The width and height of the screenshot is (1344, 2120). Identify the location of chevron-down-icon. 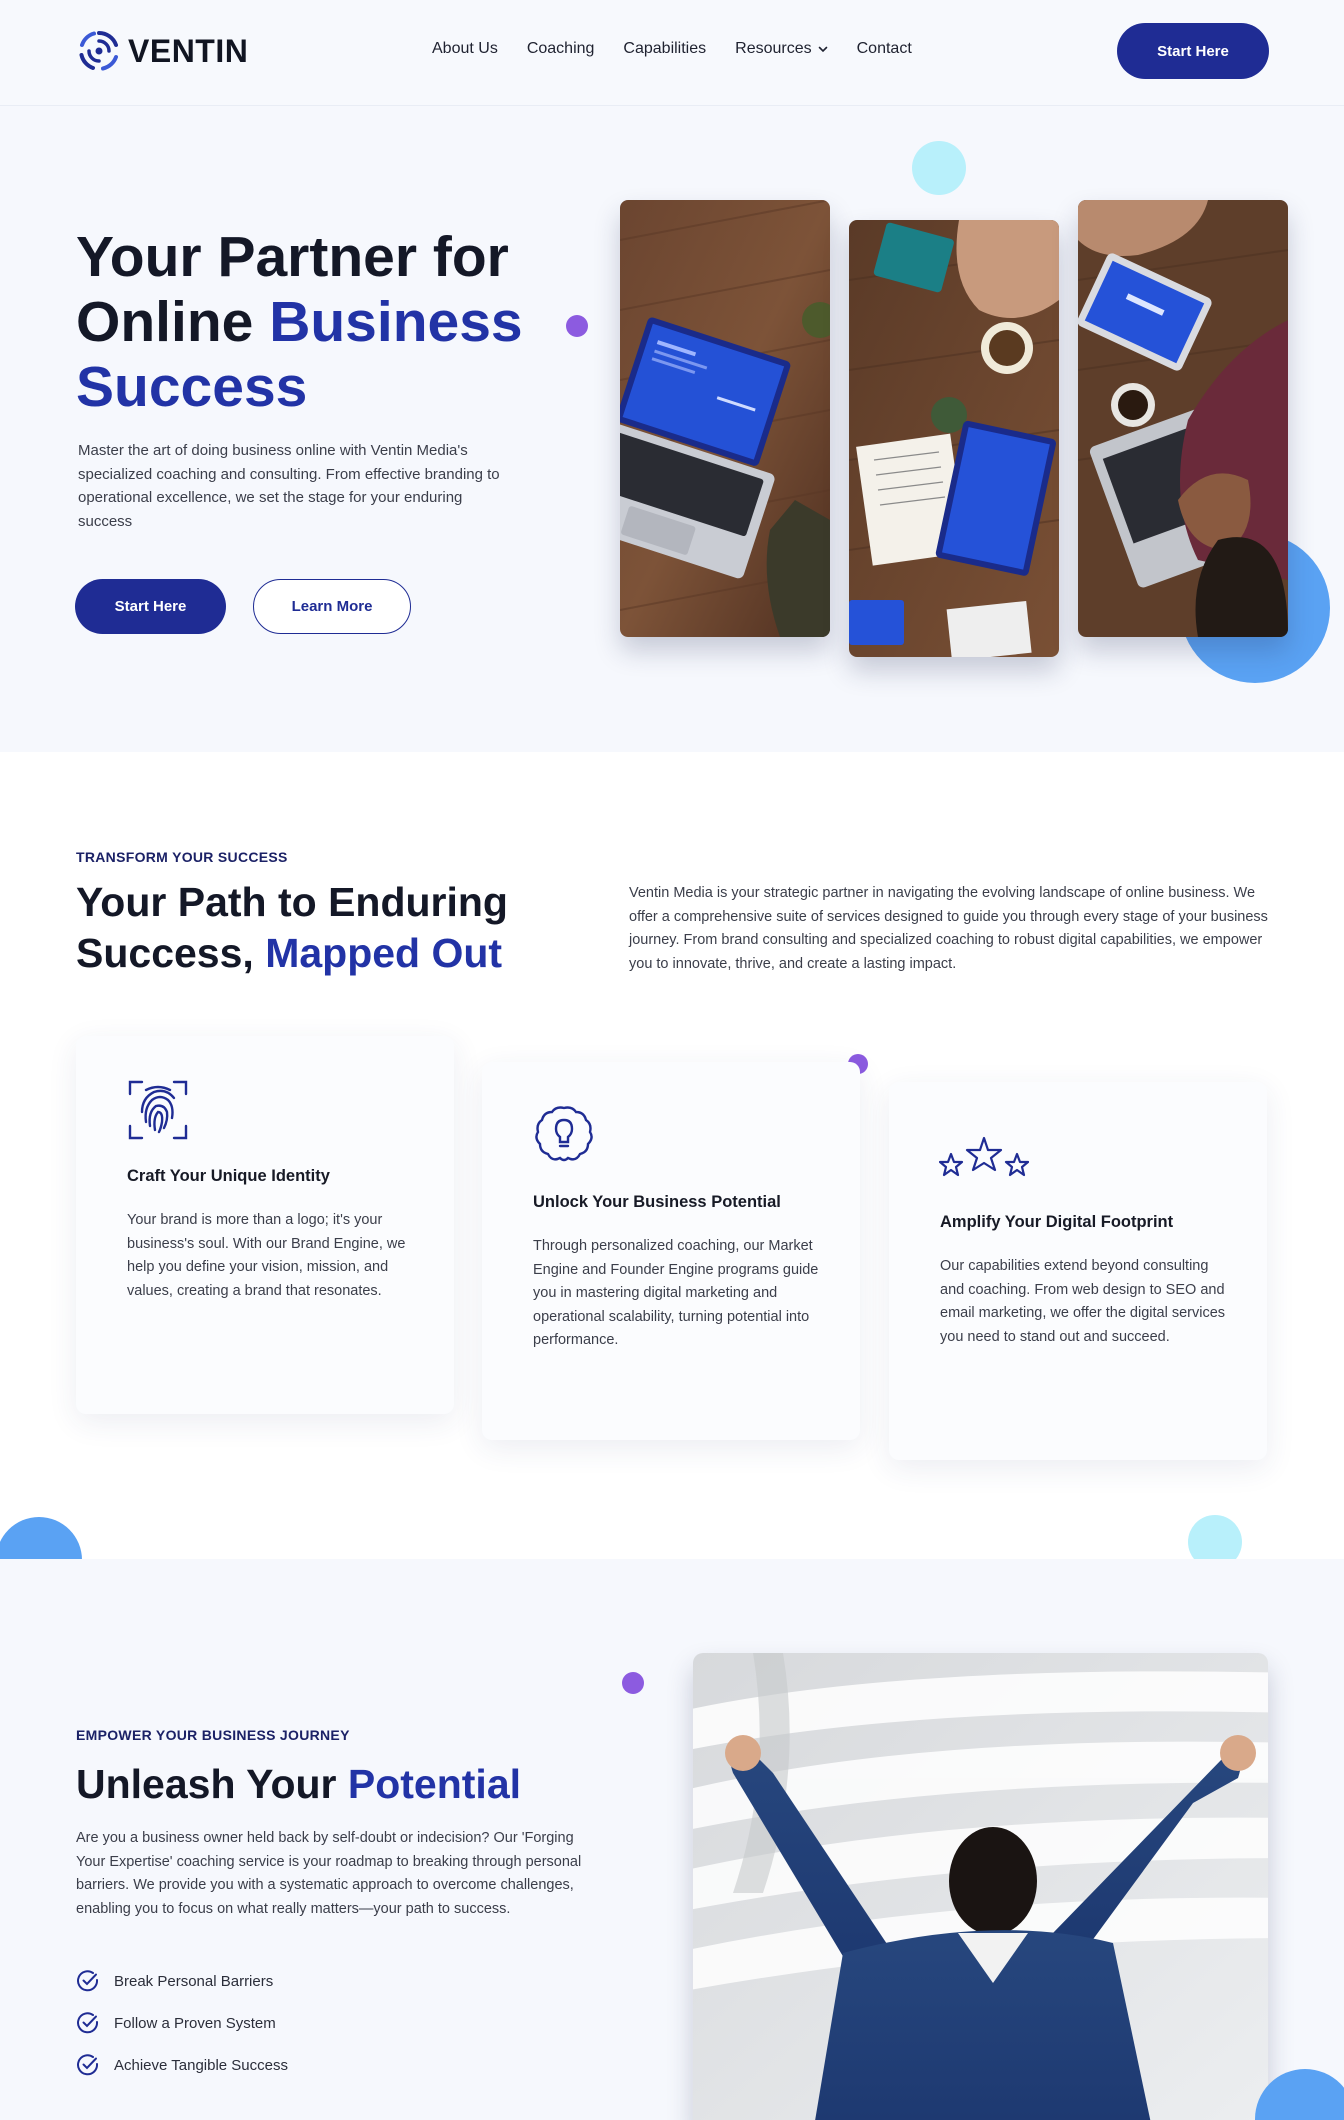
(822, 49).